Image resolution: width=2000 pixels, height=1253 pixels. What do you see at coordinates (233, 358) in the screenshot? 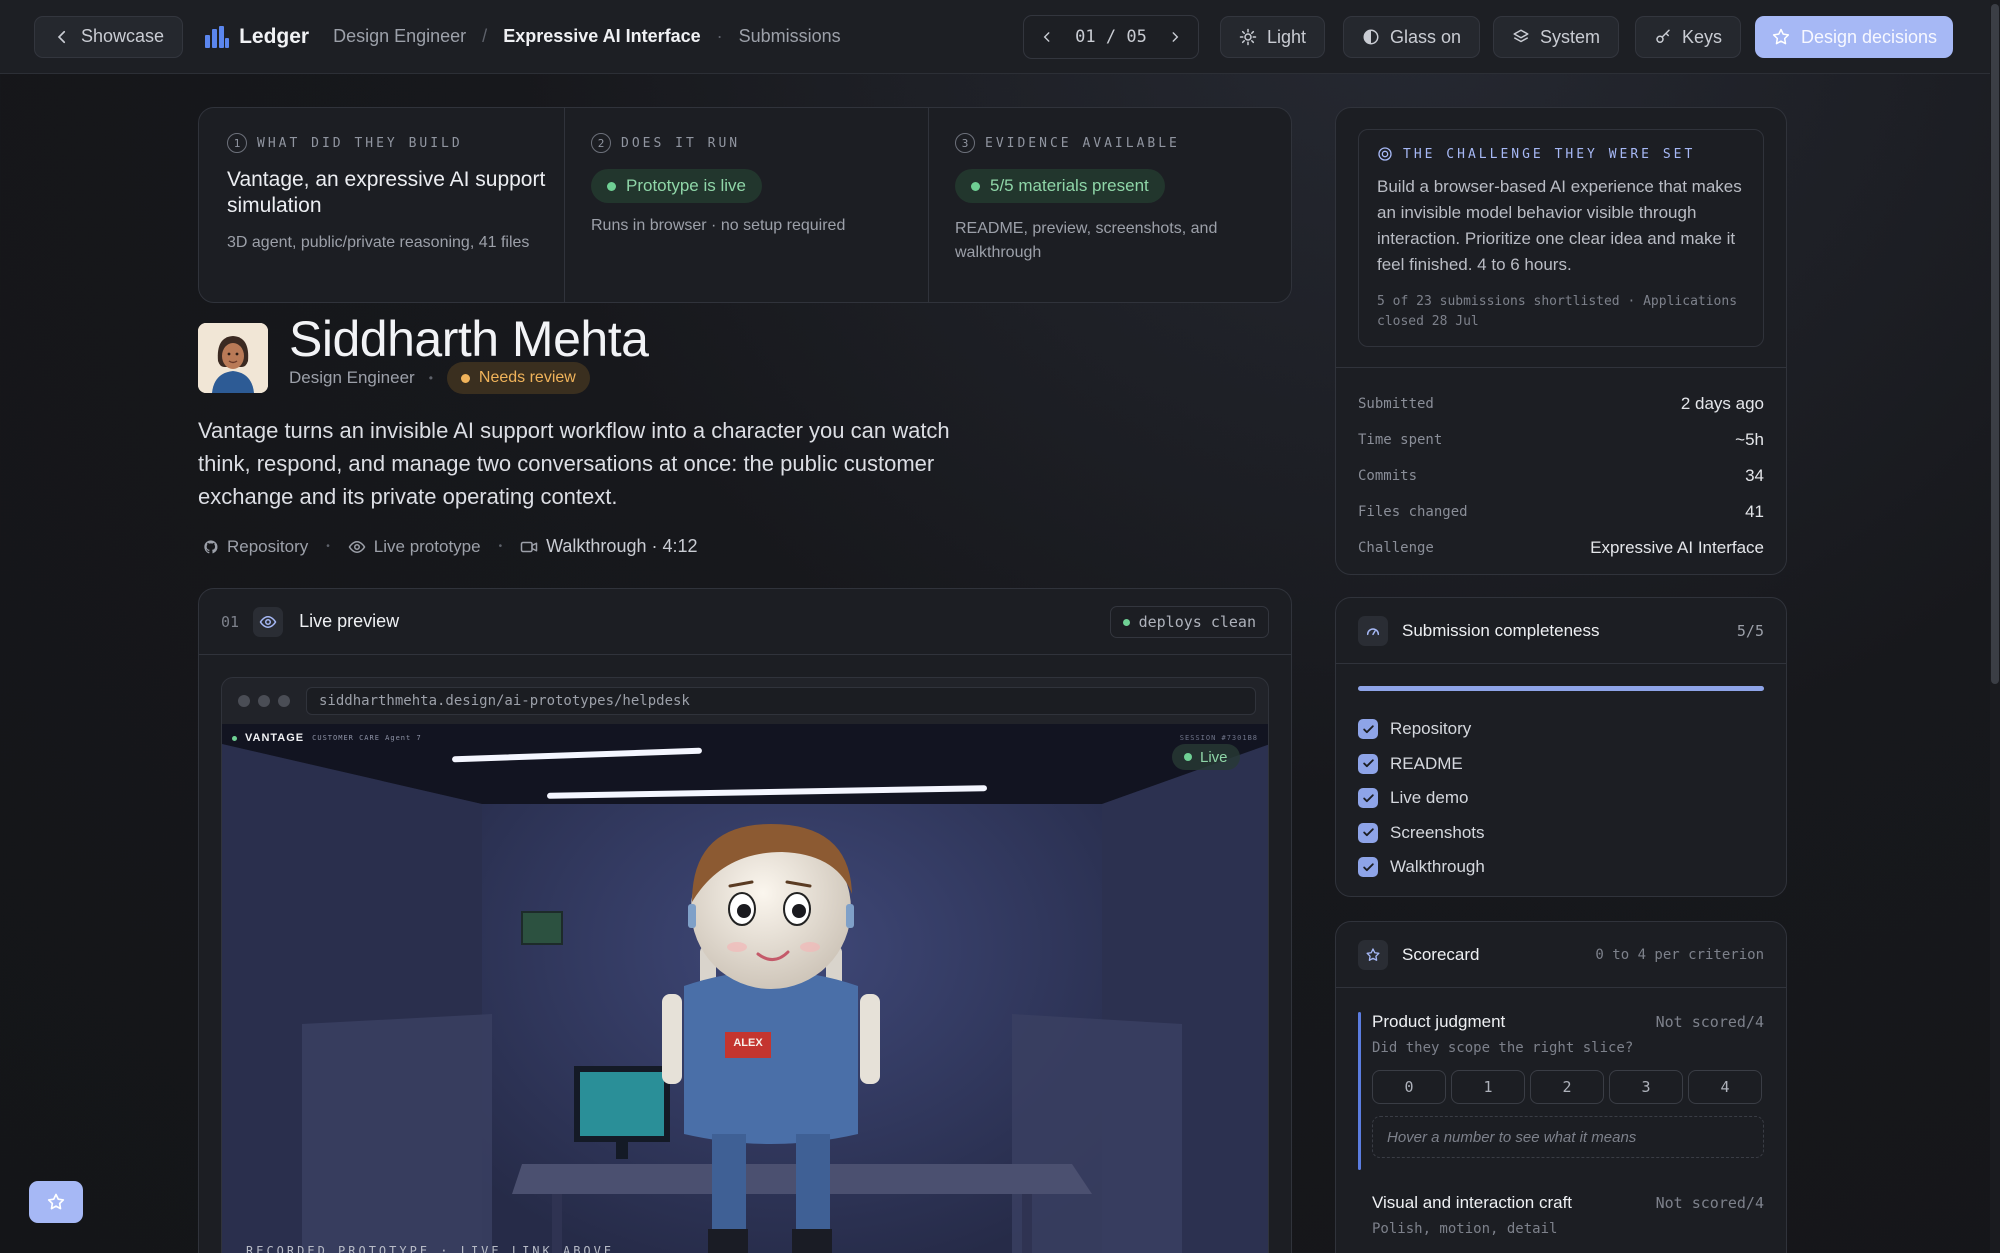
I see `person-avatar-icon` at bounding box center [233, 358].